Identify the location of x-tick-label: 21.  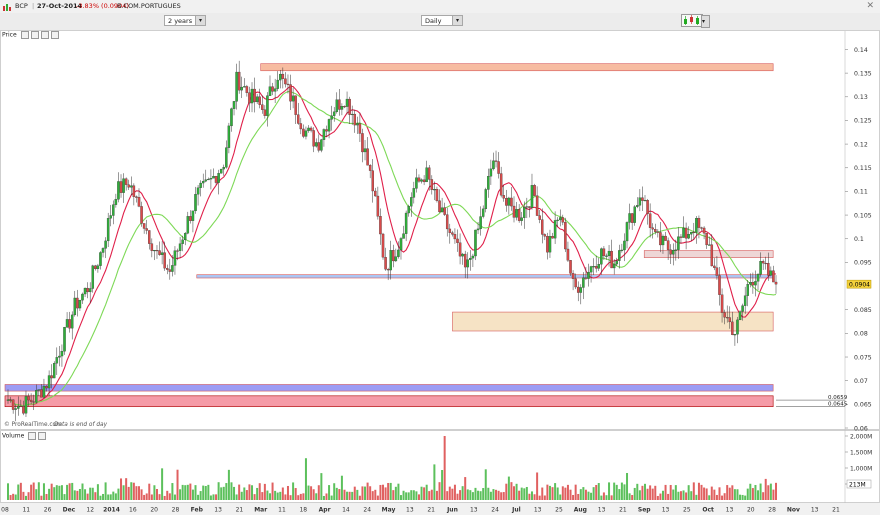
(836, 510).